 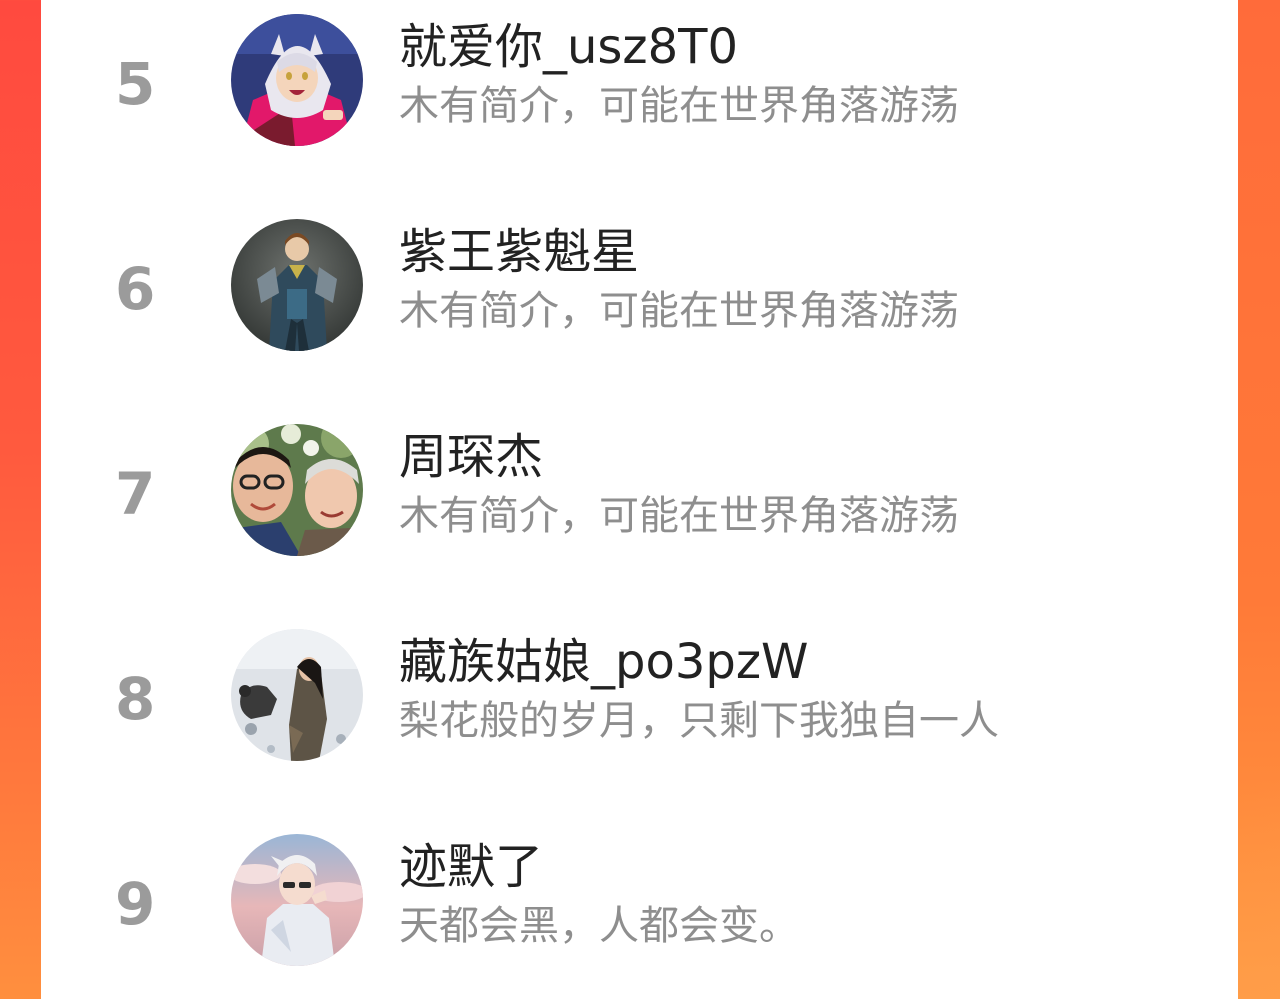 I want to click on rank-number: 8, so click(x=135, y=699).